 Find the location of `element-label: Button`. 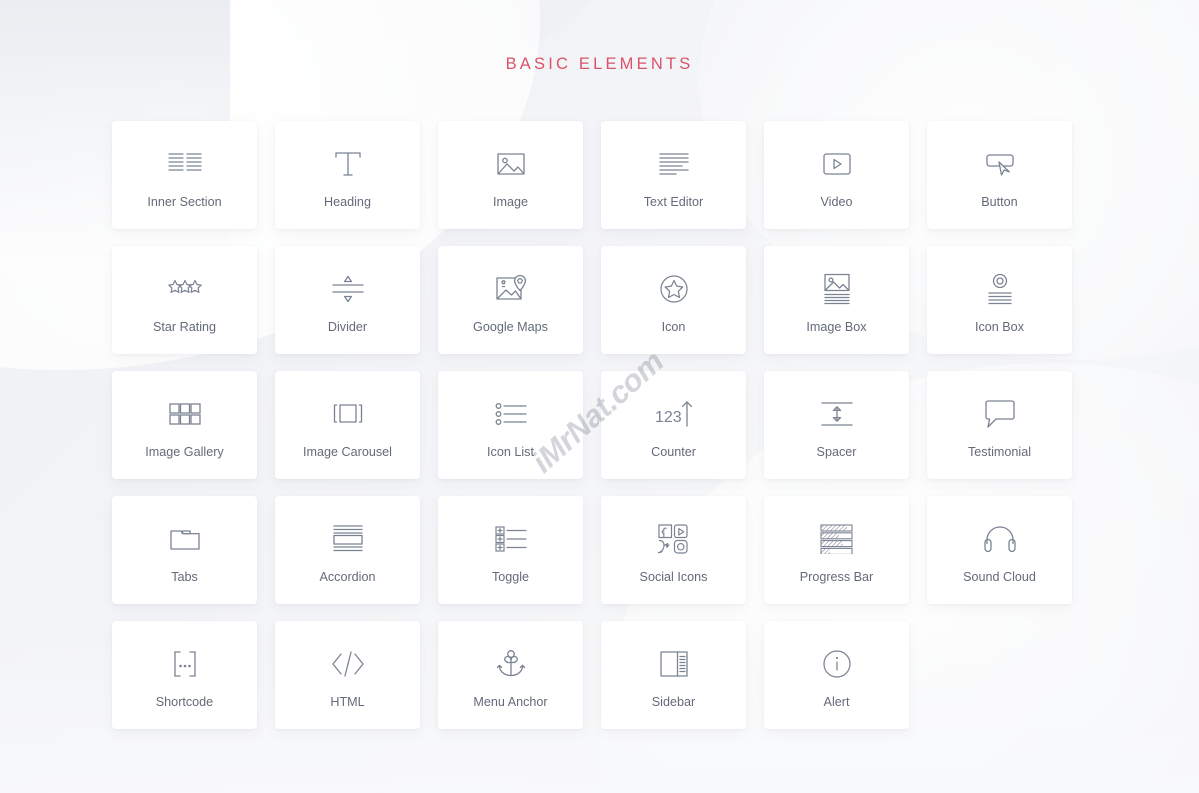

element-label: Button is located at coordinates (999, 201).